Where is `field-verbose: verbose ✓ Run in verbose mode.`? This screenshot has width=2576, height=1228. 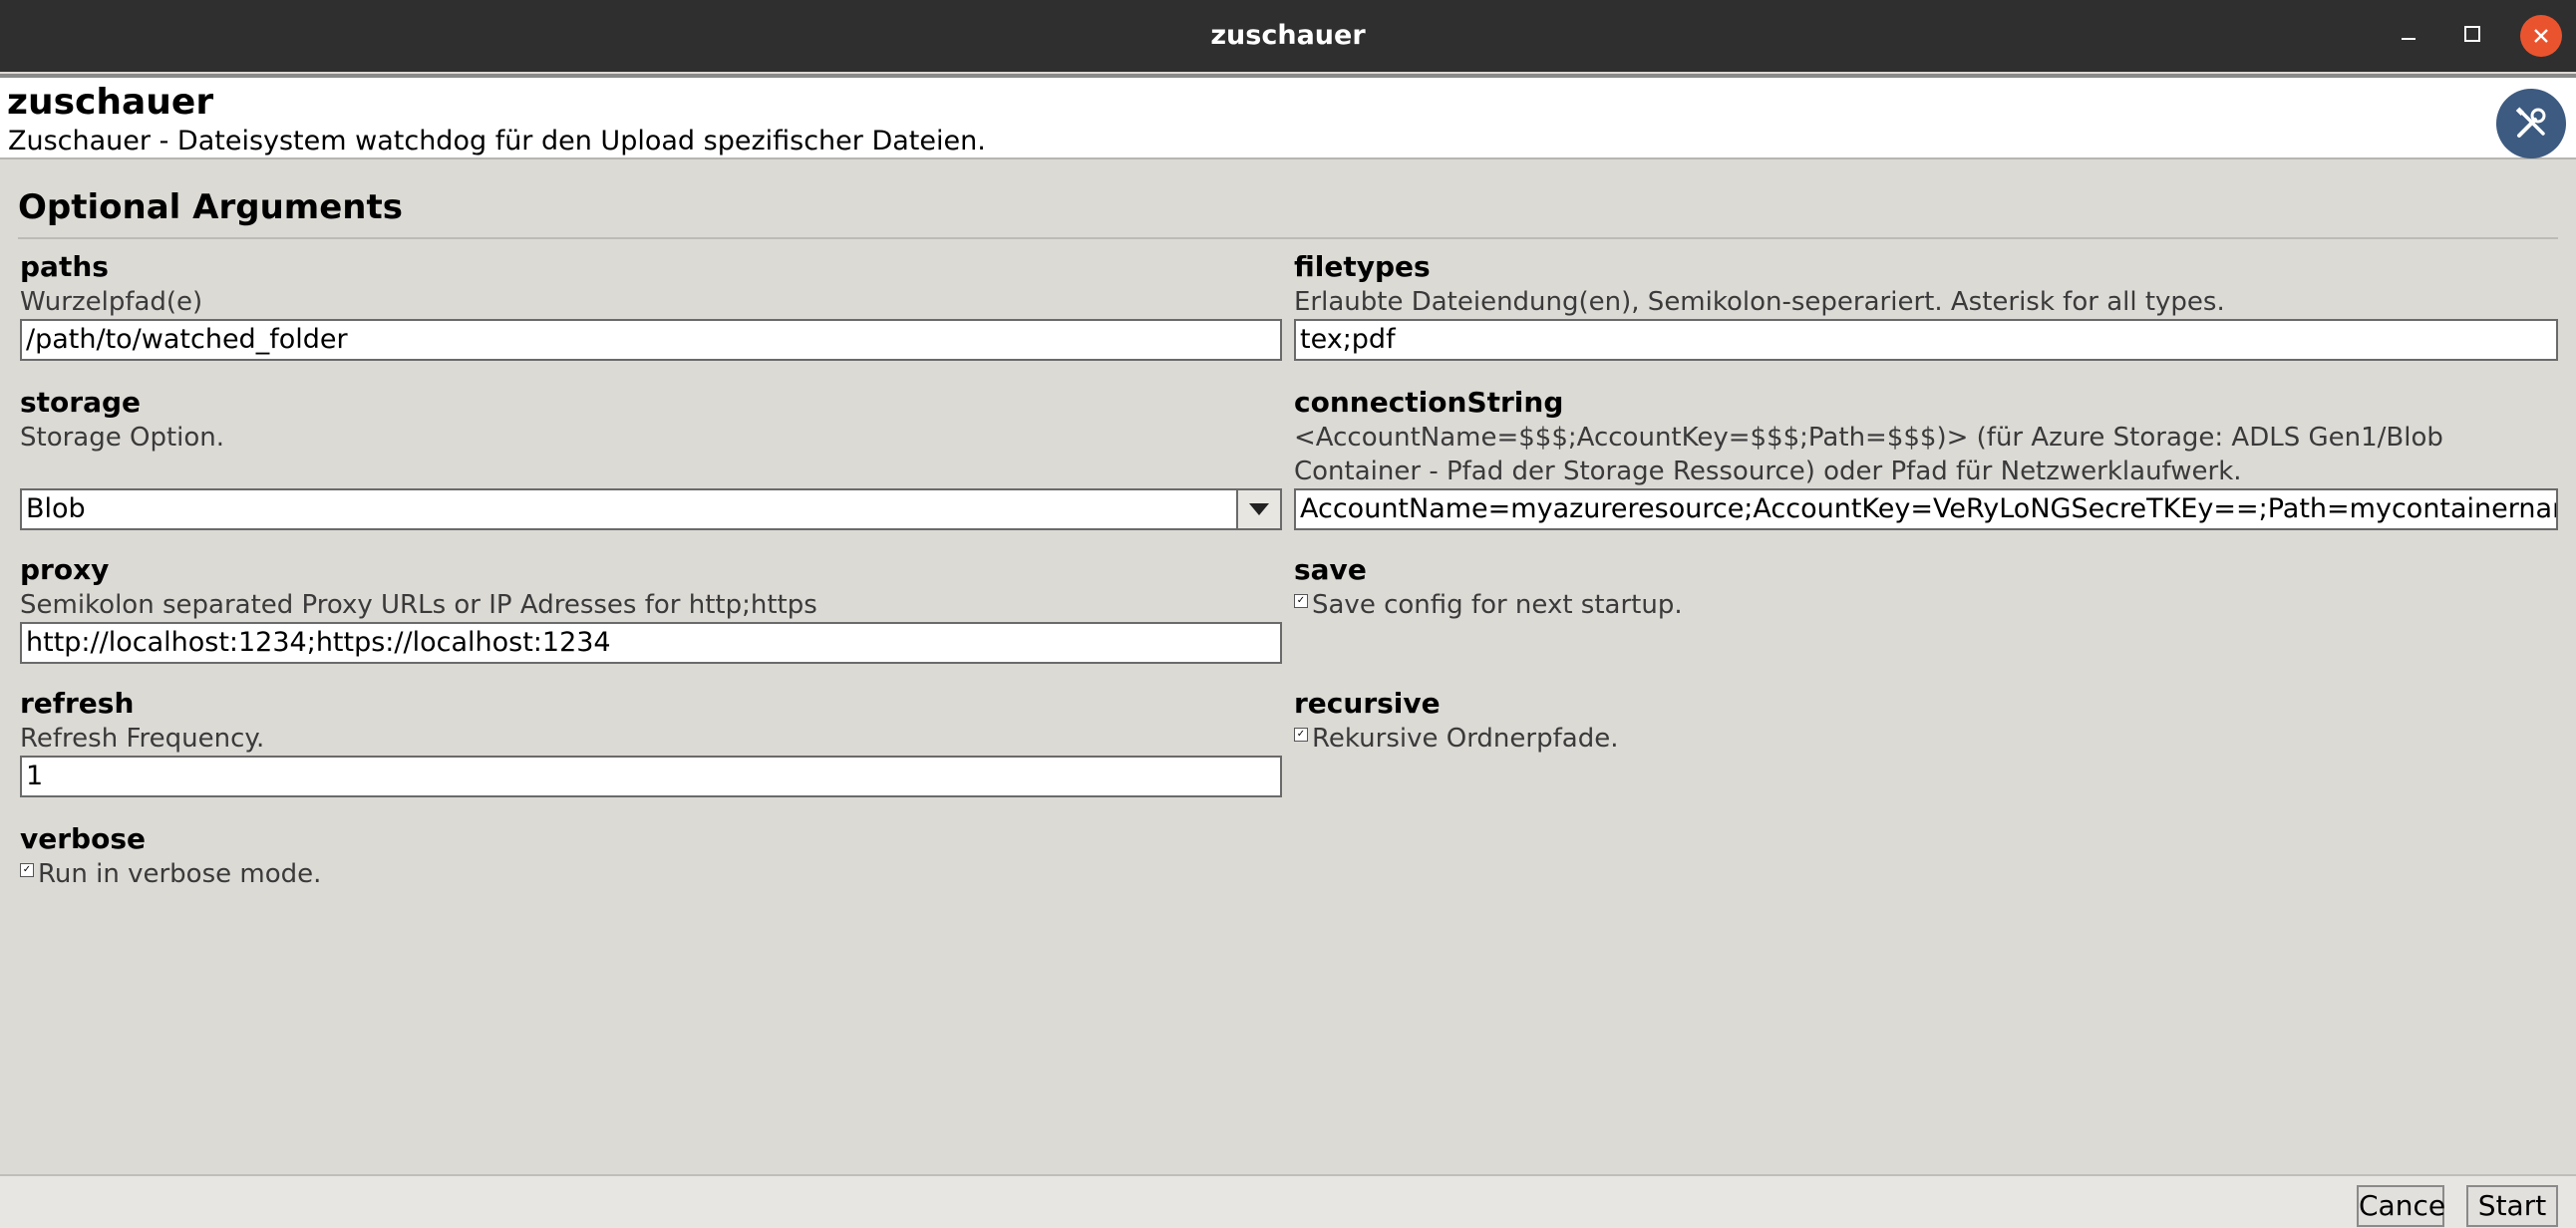
field-verbose: verbose ✓ Run in verbose mode. is located at coordinates (651, 856).